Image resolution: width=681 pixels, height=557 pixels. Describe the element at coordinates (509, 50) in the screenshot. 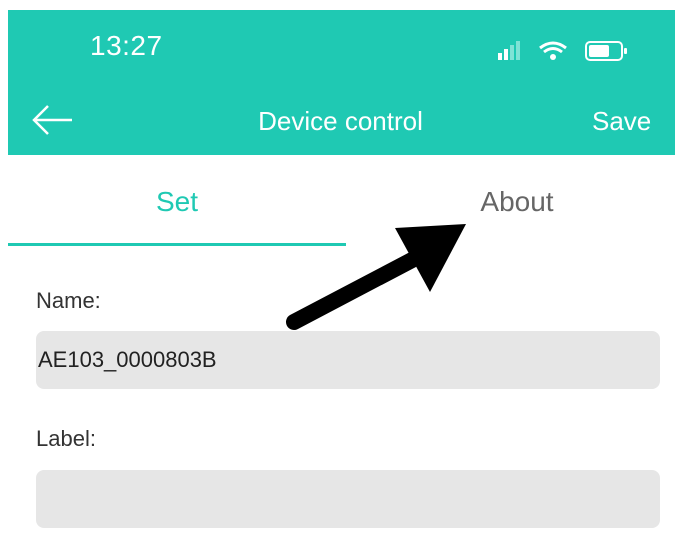

I see `cellular-signal-icon` at that location.